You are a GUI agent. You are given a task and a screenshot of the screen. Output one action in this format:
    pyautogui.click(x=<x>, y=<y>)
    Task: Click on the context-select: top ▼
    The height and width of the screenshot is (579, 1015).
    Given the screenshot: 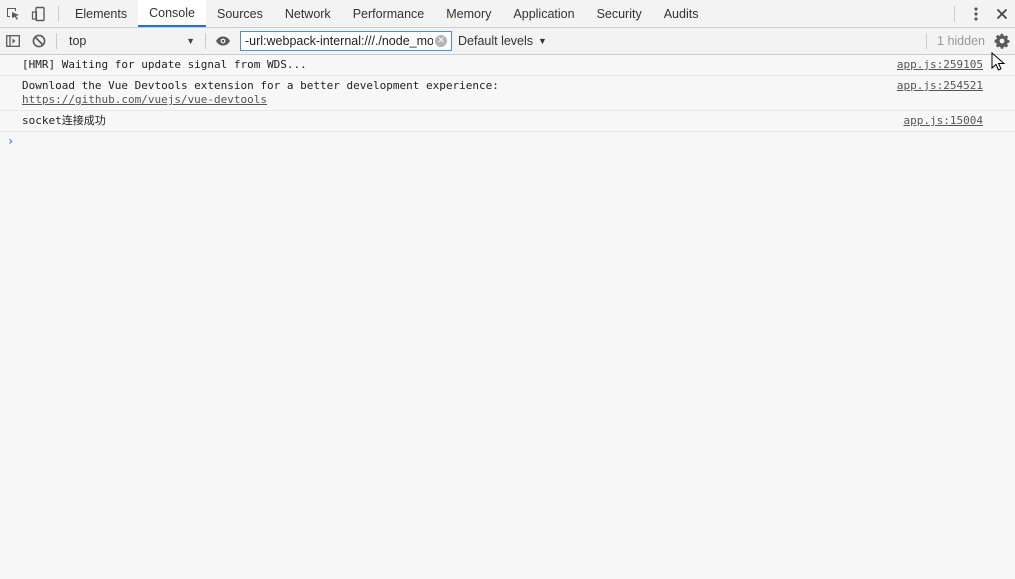 What is the action you would take?
    pyautogui.click(x=131, y=41)
    